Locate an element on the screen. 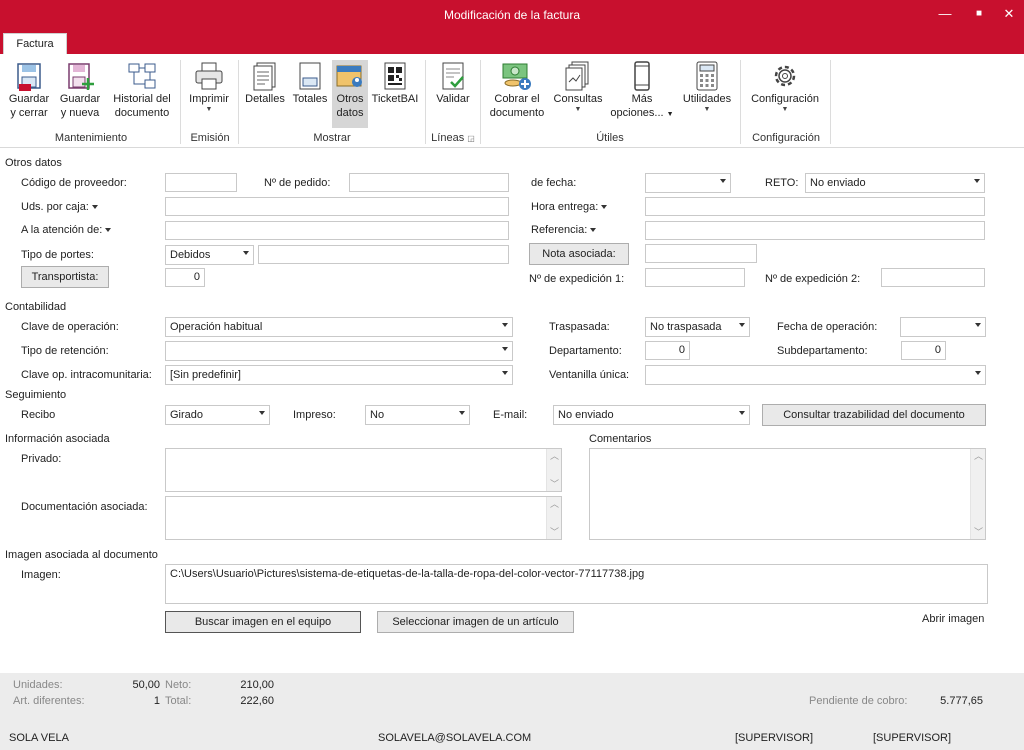 Image resolution: width=1024 pixels, height=750 pixels. n-pedido-input is located at coordinates (429, 182).